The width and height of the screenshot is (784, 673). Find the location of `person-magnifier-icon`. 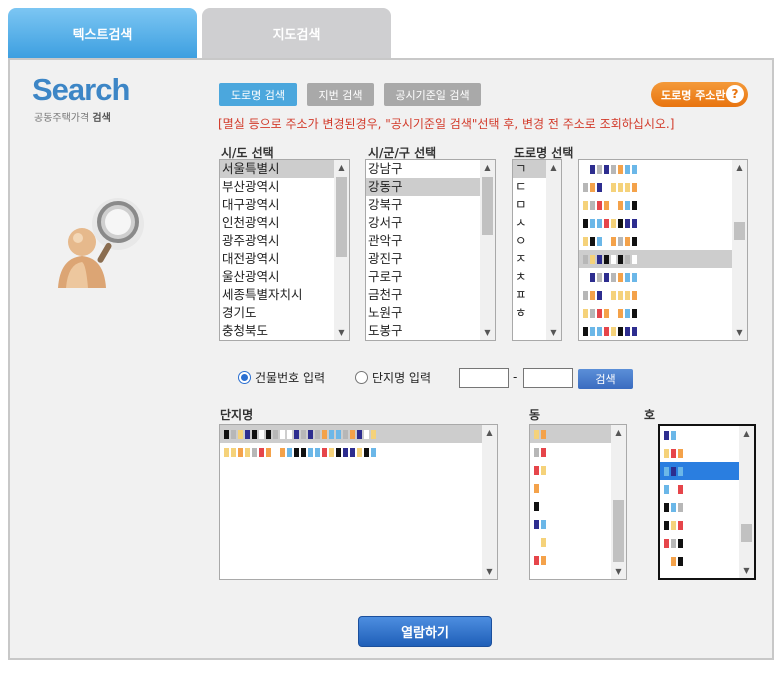

person-magnifier-icon is located at coordinates (101, 243).